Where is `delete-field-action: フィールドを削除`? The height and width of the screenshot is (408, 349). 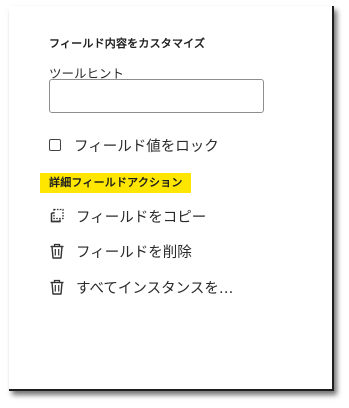
delete-field-action: フィールドを削除 is located at coordinates (120, 251).